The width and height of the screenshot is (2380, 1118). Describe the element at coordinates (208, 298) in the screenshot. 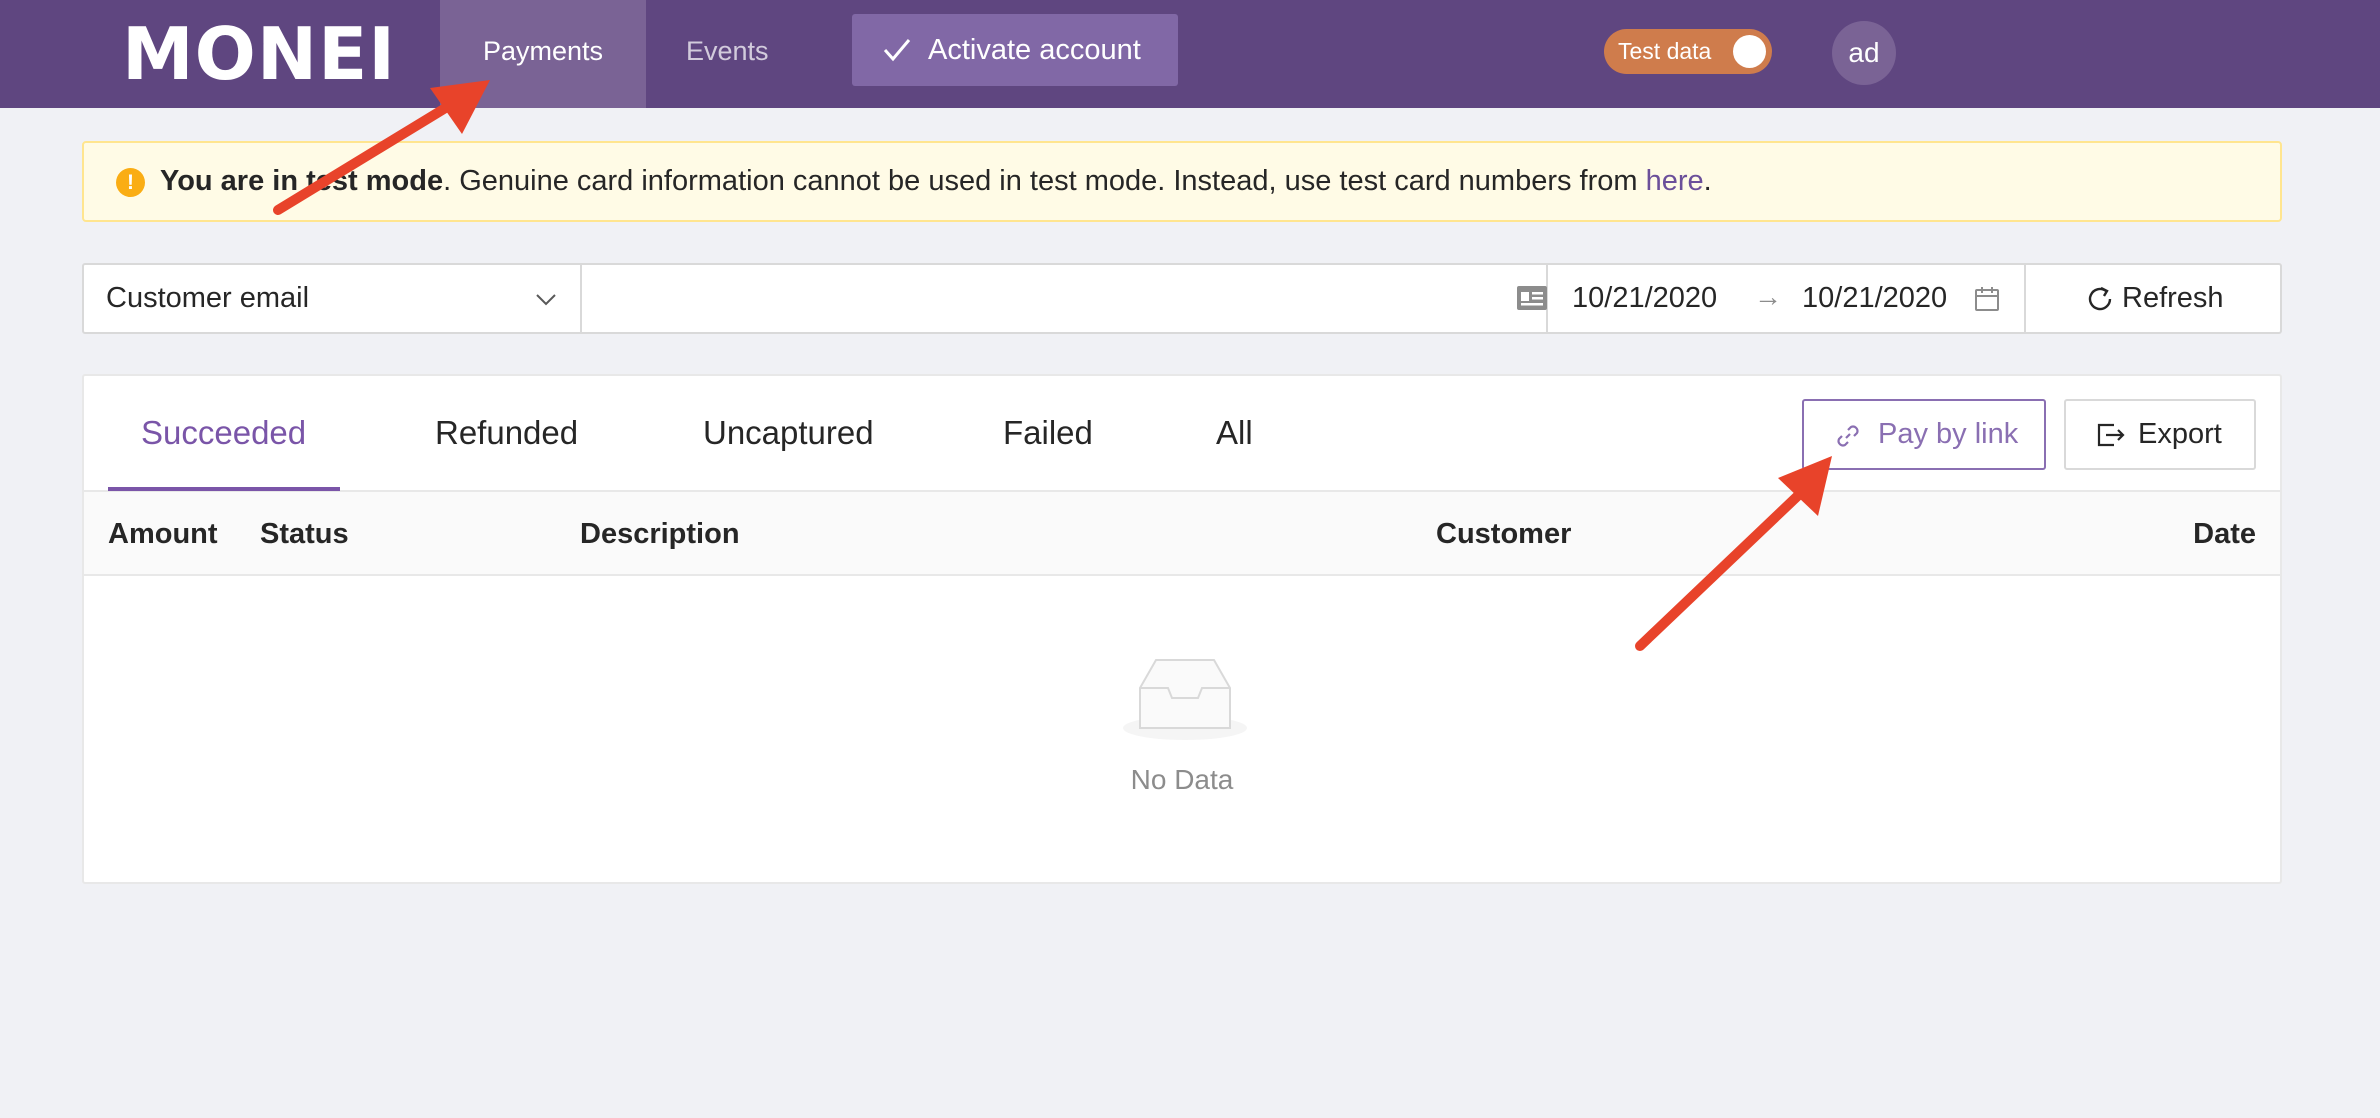

I see `search-field-value: Customer email` at that location.